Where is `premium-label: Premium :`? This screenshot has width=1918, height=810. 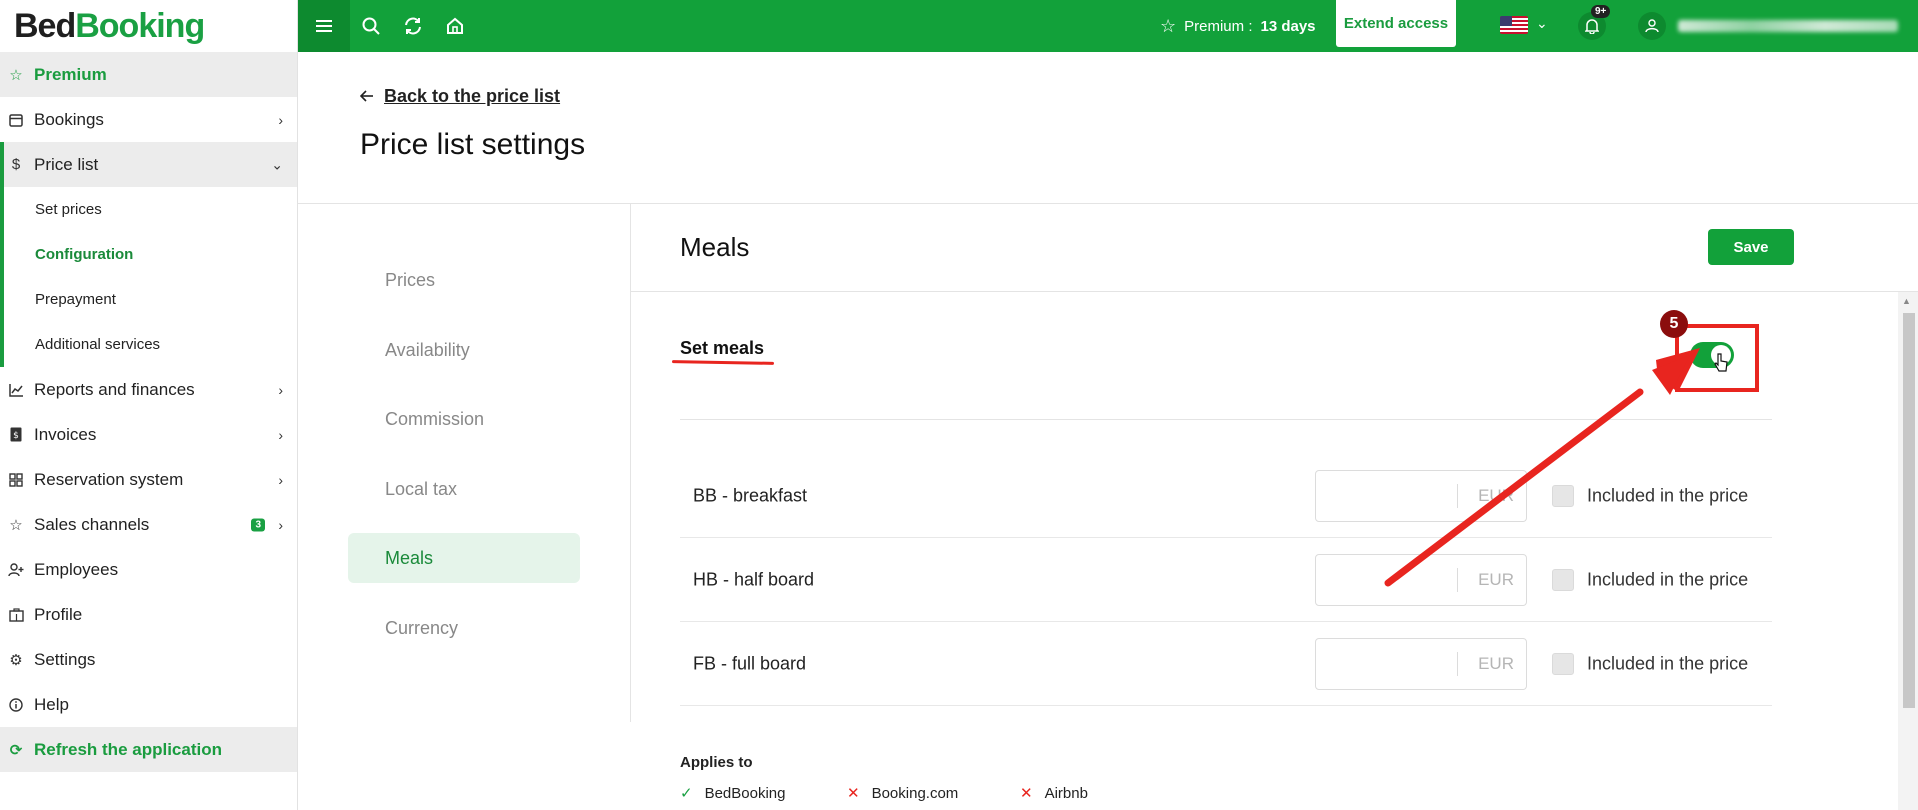 premium-label: Premium : is located at coordinates (1218, 26).